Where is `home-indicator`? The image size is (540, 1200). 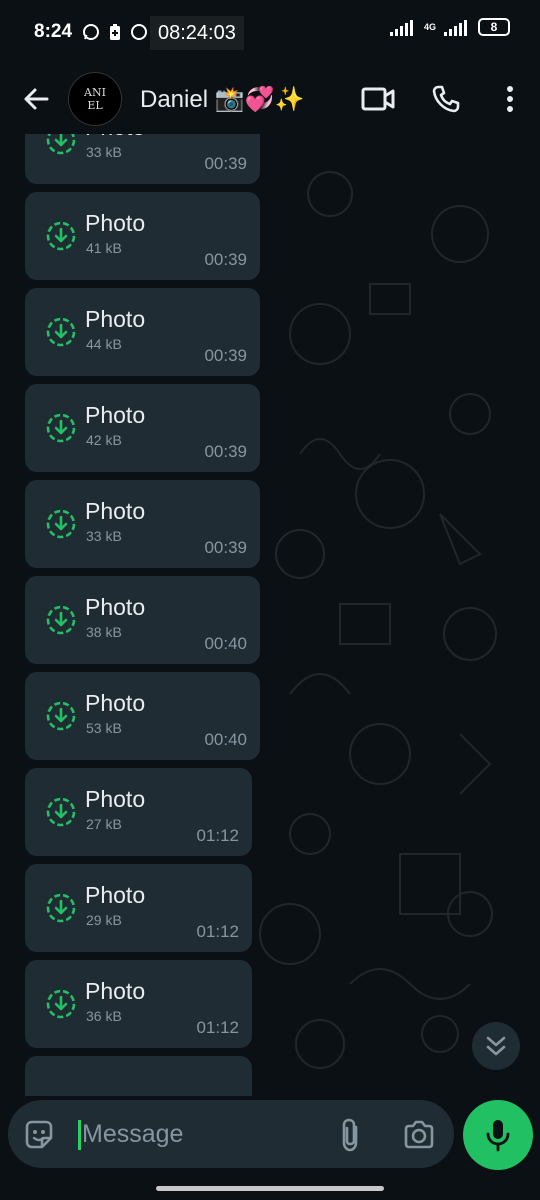 home-indicator is located at coordinates (270, 1188).